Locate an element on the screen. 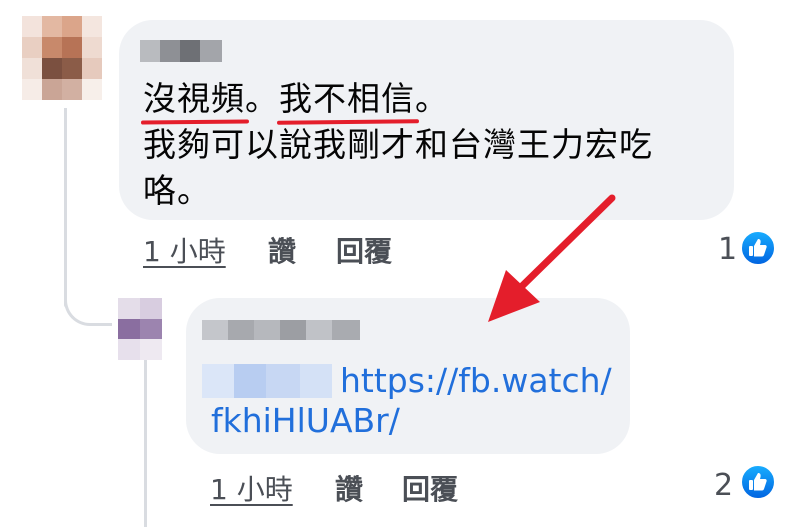 This screenshot has height=527, width=800. highlighted-text: 我不相信 is located at coordinates (347, 98).